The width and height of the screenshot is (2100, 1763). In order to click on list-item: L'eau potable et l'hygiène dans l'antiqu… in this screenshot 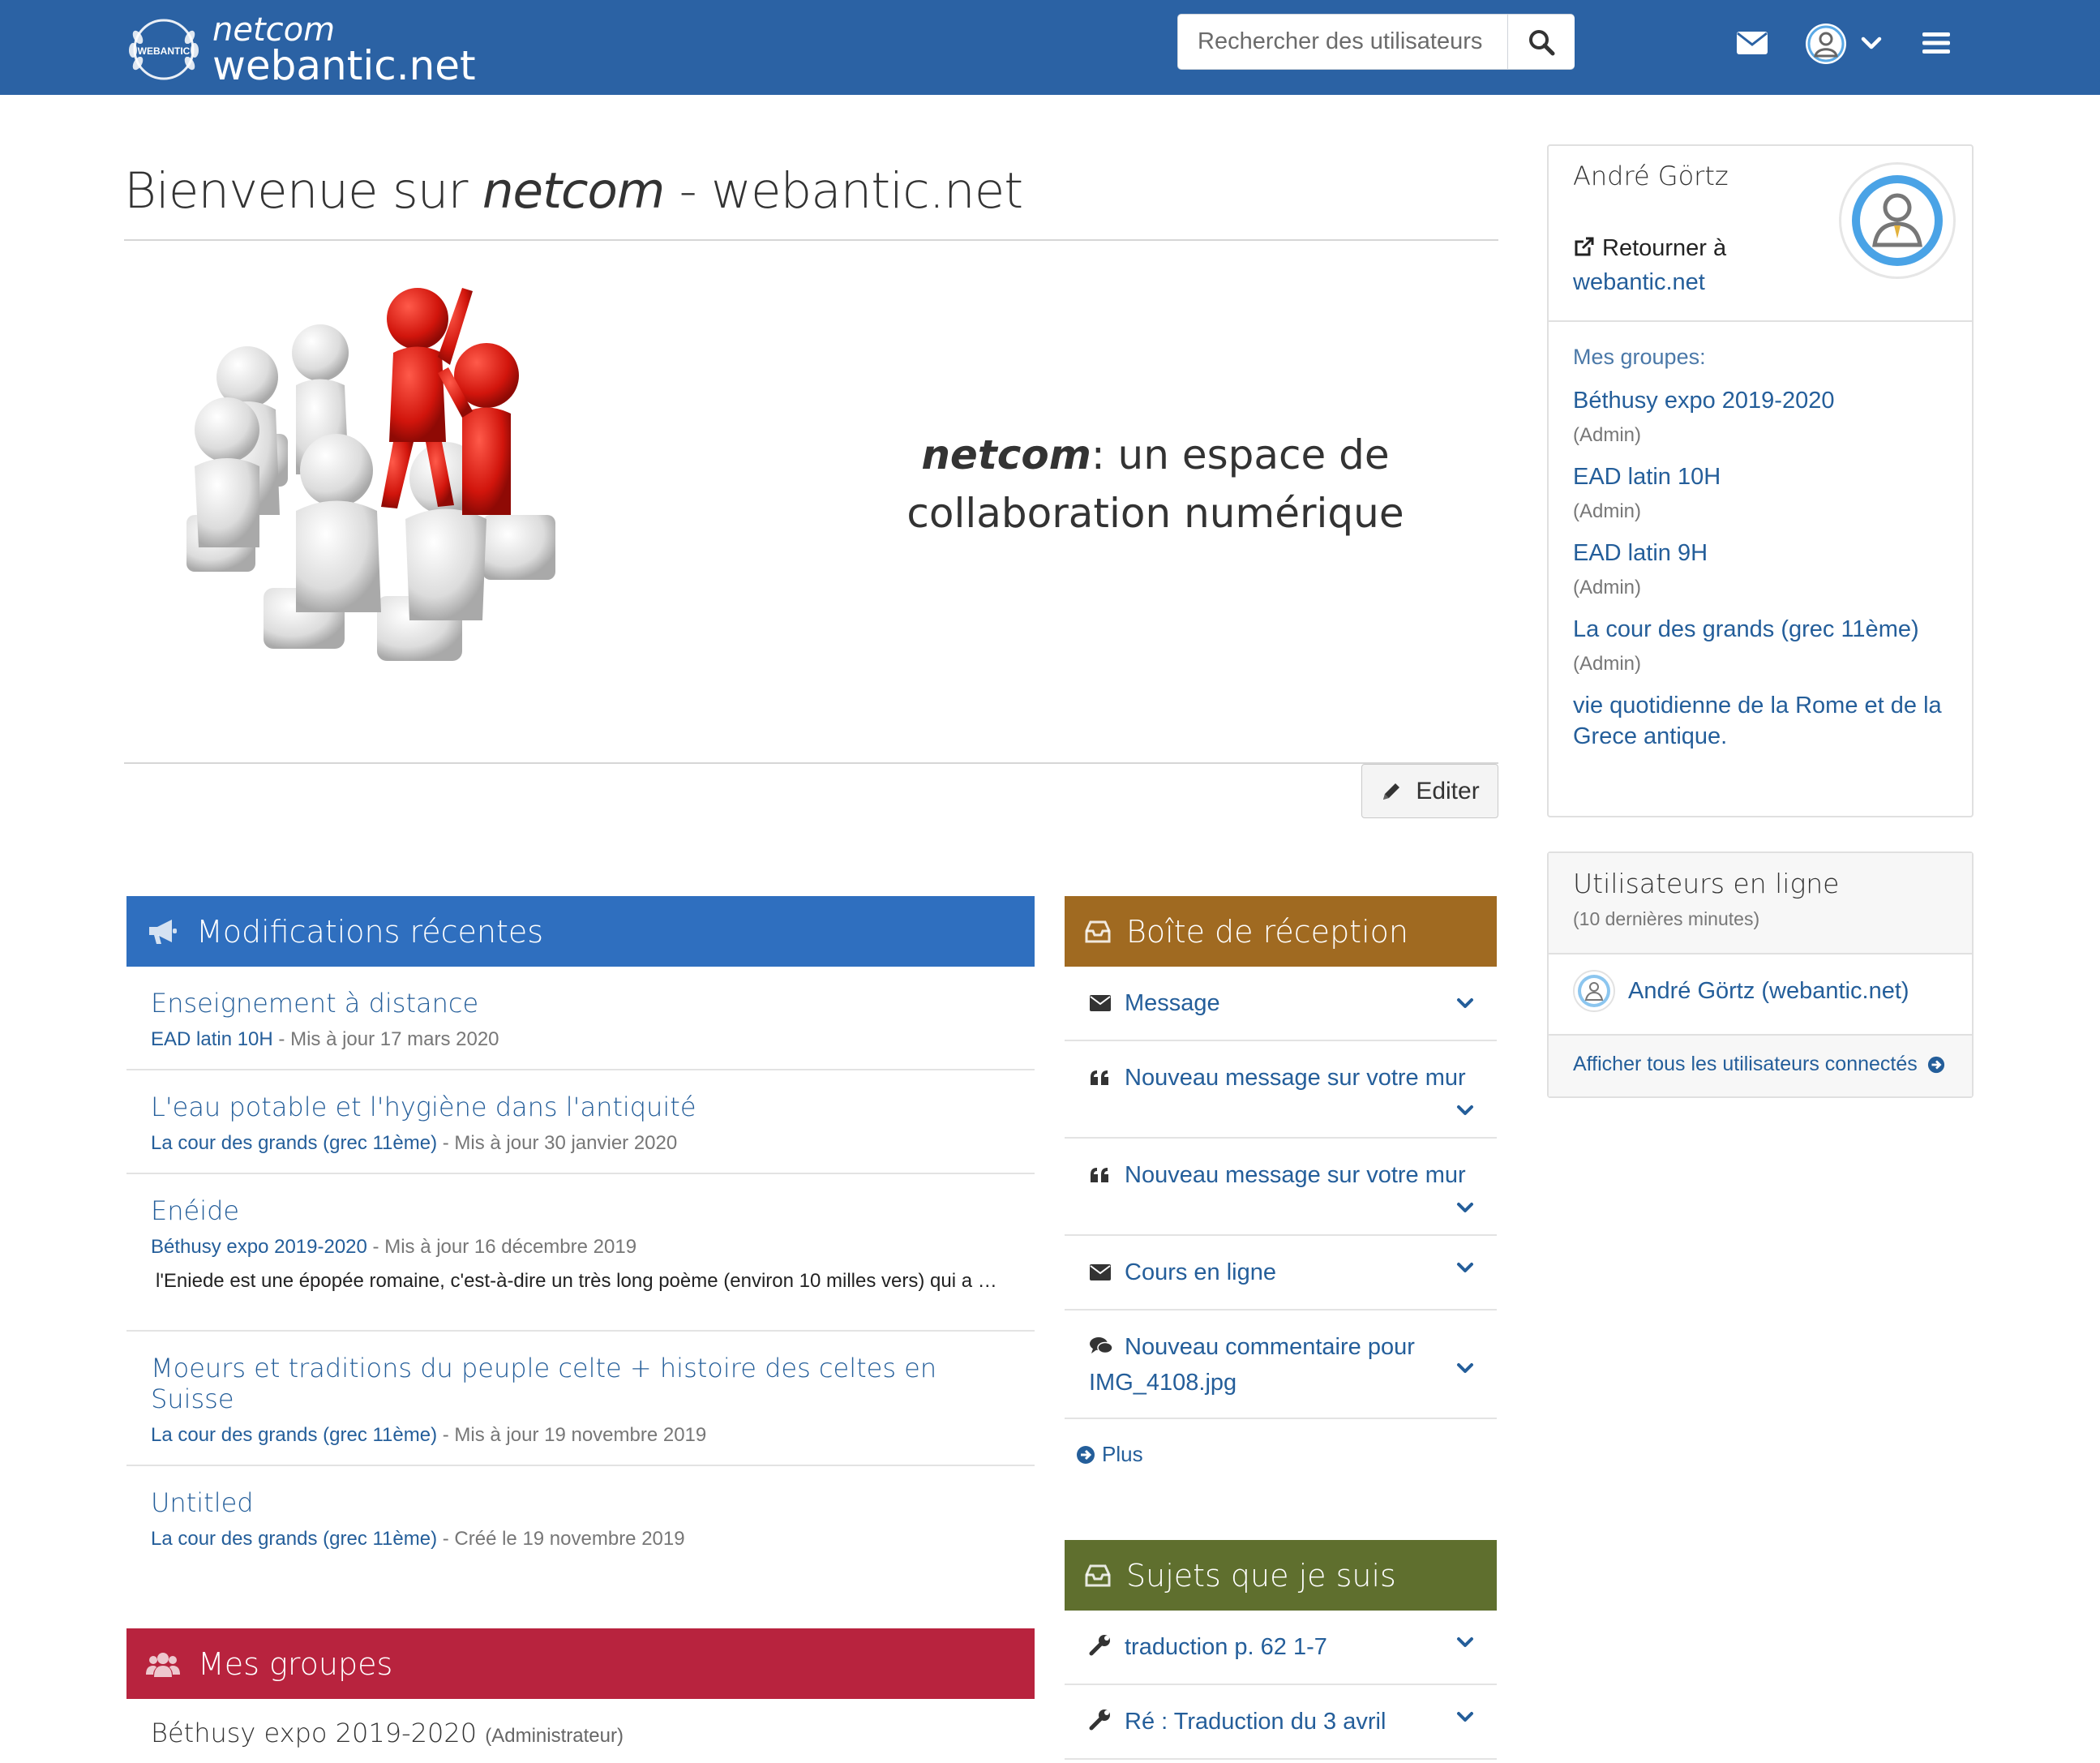, I will do `click(581, 1122)`.